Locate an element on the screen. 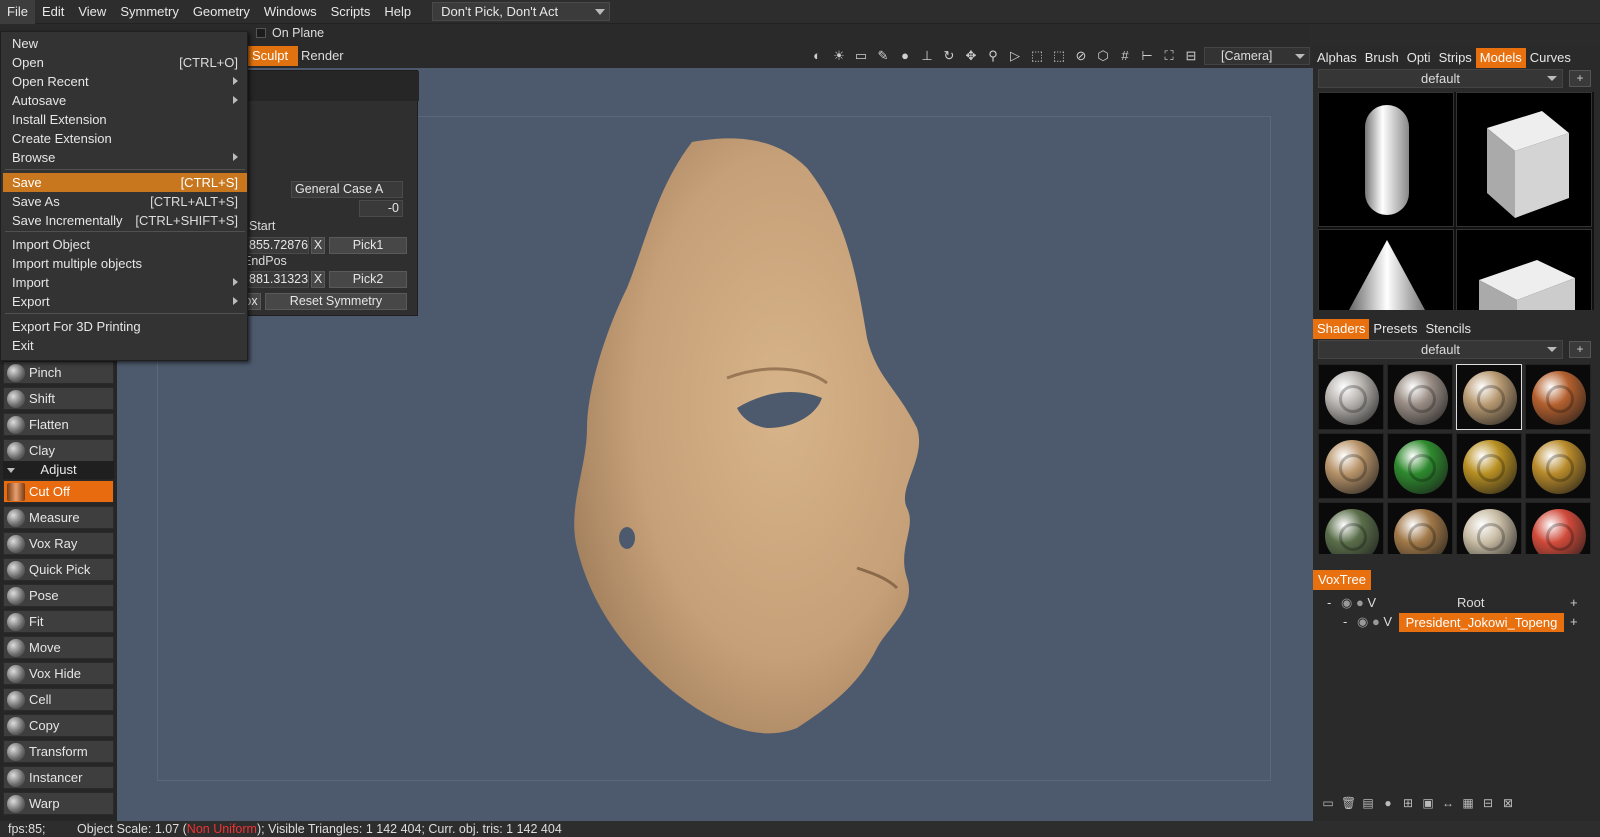 The height and width of the screenshot is (837, 1600). rotate-icon: ↻ is located at coordinates (949, 56).